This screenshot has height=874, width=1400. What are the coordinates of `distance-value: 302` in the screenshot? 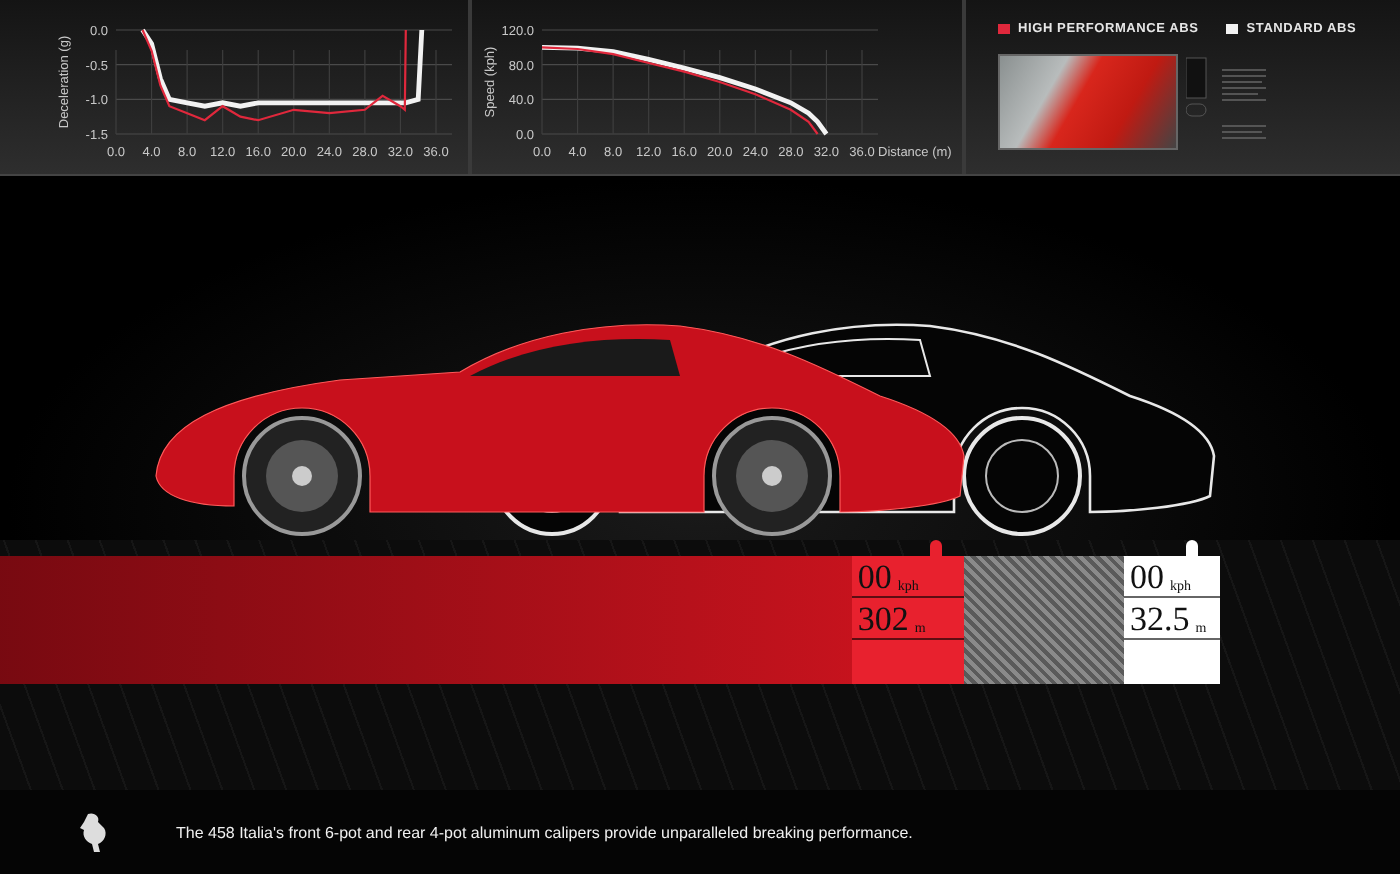 It's located at (883, 620).